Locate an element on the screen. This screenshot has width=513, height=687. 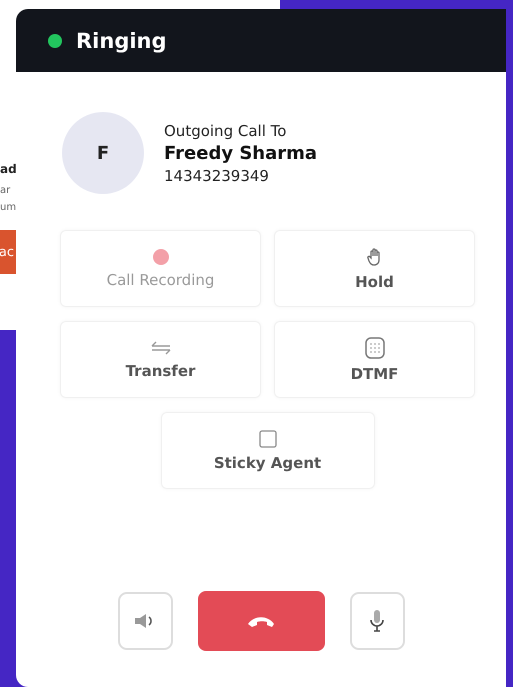
microphone-button is located at coordinates (377, 621).